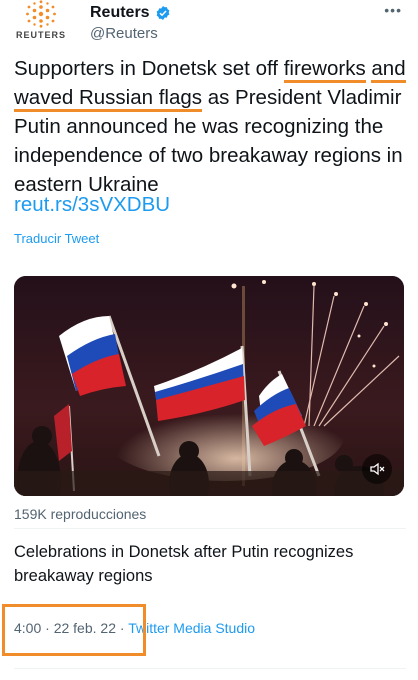 Image resolution: width=418 pixels, height=680 pixels. I want to click on translate-tweet-link: Traducir Tweet, so click(56, 238).